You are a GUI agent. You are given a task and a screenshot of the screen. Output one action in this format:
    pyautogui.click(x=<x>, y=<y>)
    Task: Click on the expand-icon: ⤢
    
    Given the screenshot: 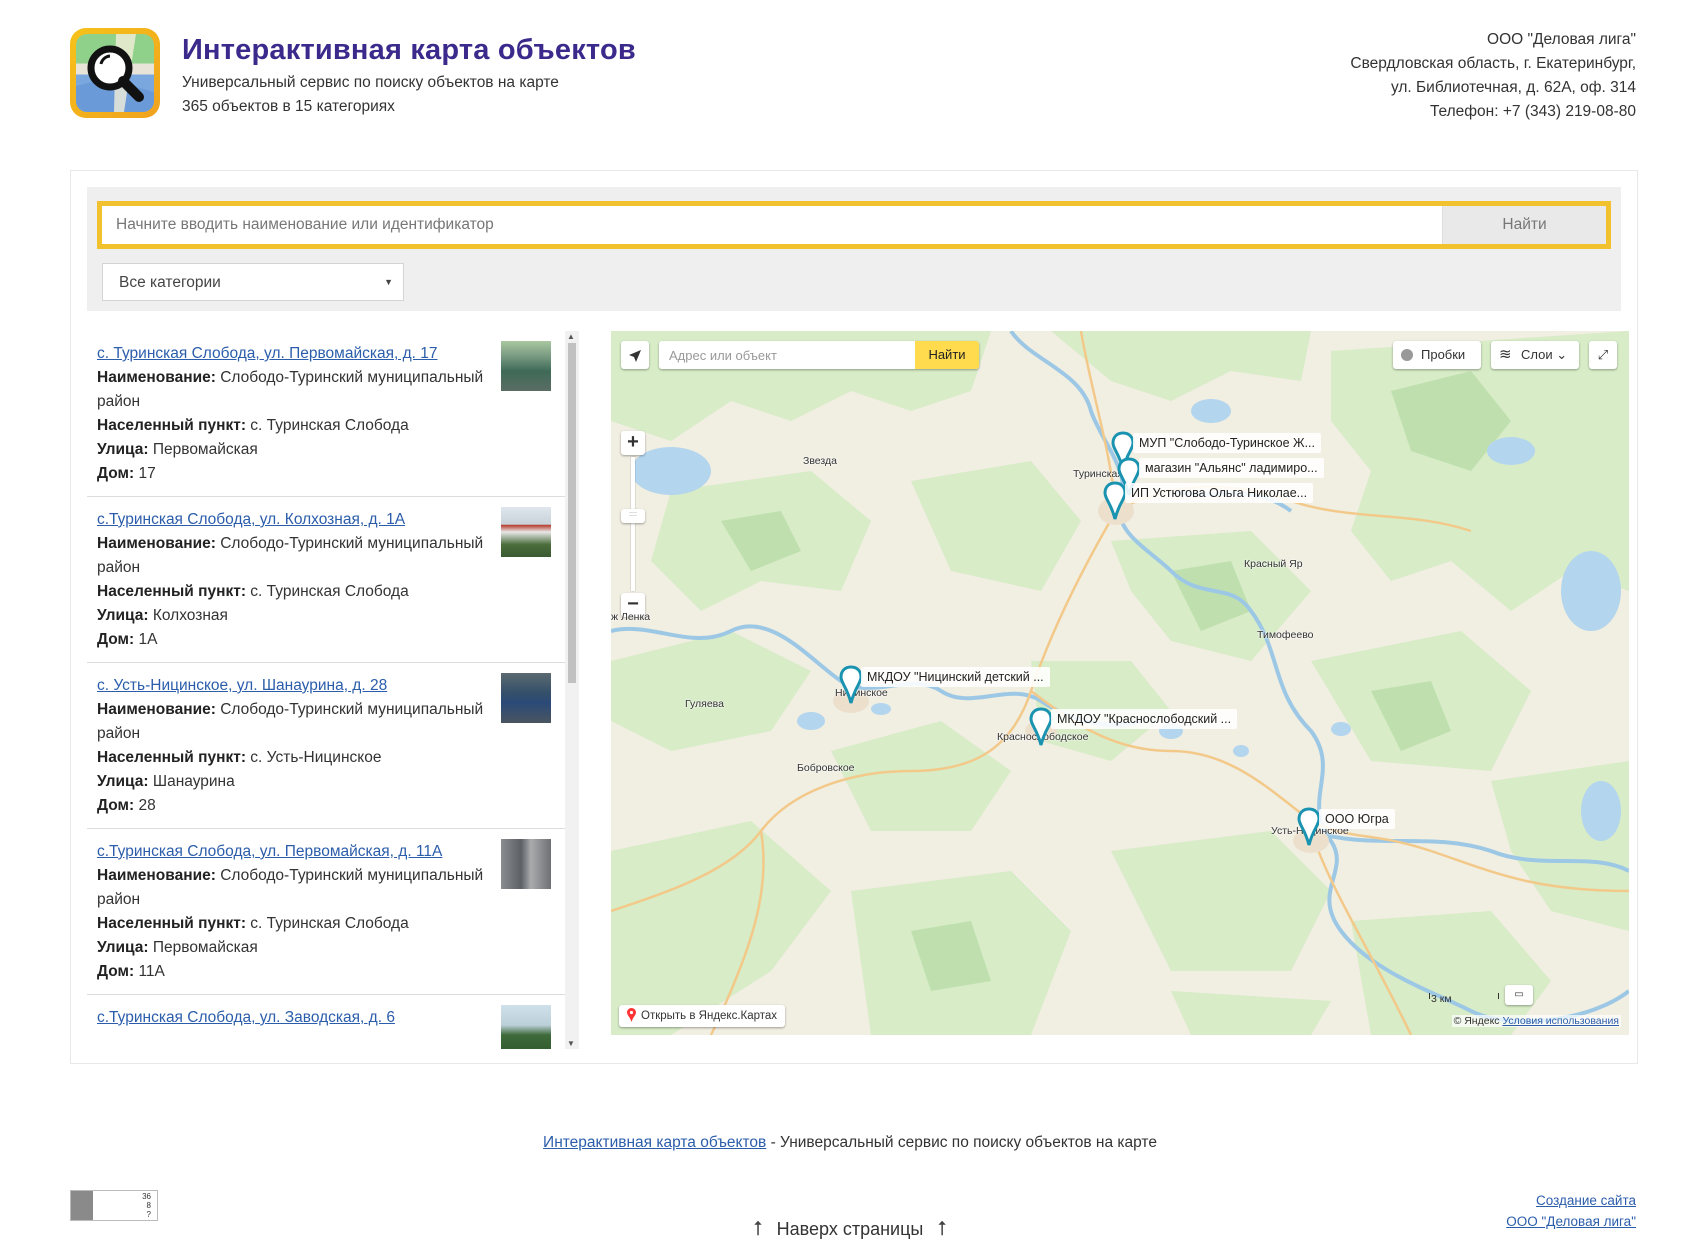 What is the action you would take?
    pyautogui.click(x=1603, y=354)
    